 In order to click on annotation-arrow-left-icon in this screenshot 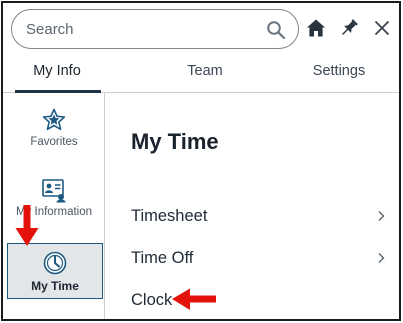, I will do `click(194, 299)`.